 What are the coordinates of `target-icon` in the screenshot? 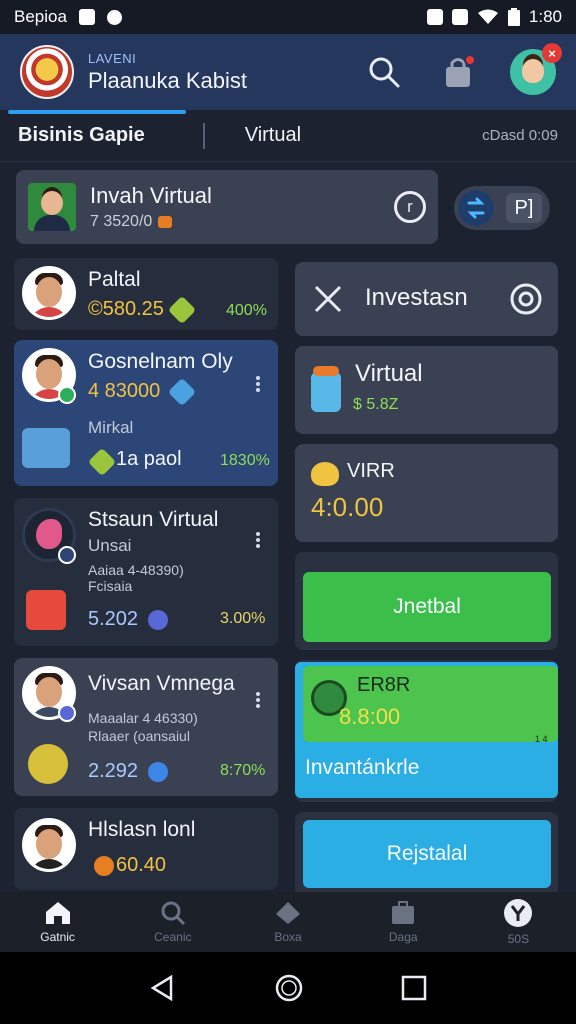 It's located at (526, 299).